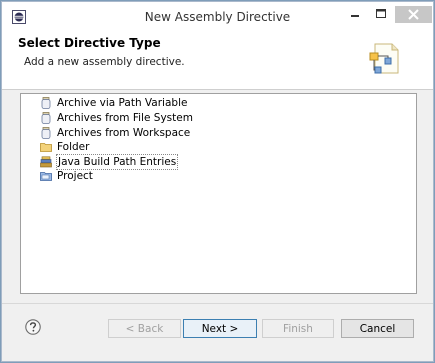 The height and width of the screenshot is (363, 435). I want to click on minimize-icon, so click(355, 14).